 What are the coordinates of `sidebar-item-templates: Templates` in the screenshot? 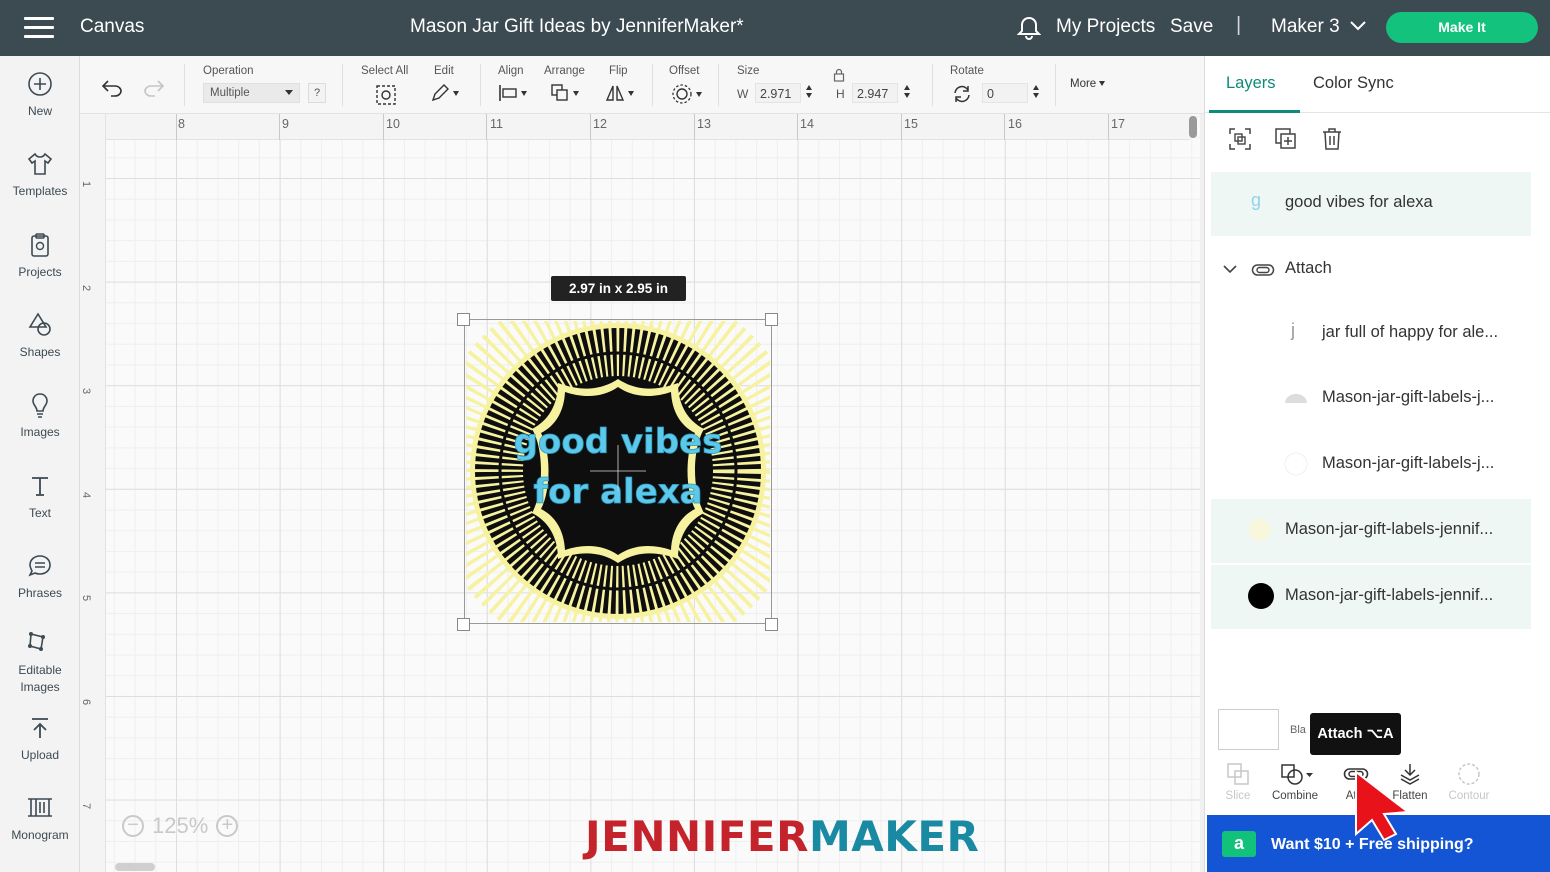 It's located at (40, 174).